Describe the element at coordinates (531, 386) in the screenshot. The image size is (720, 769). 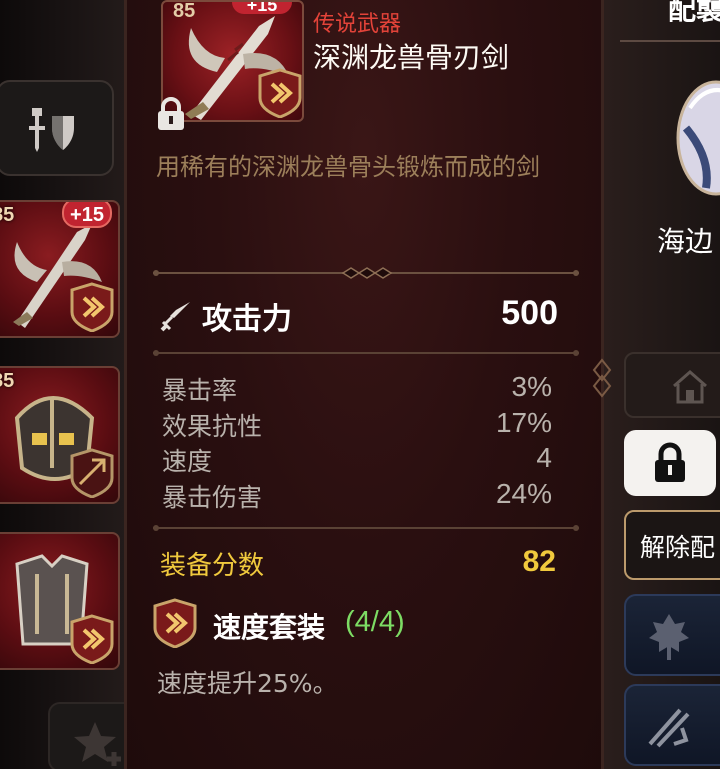
I see `sub-stat-value: 3%` at that location.